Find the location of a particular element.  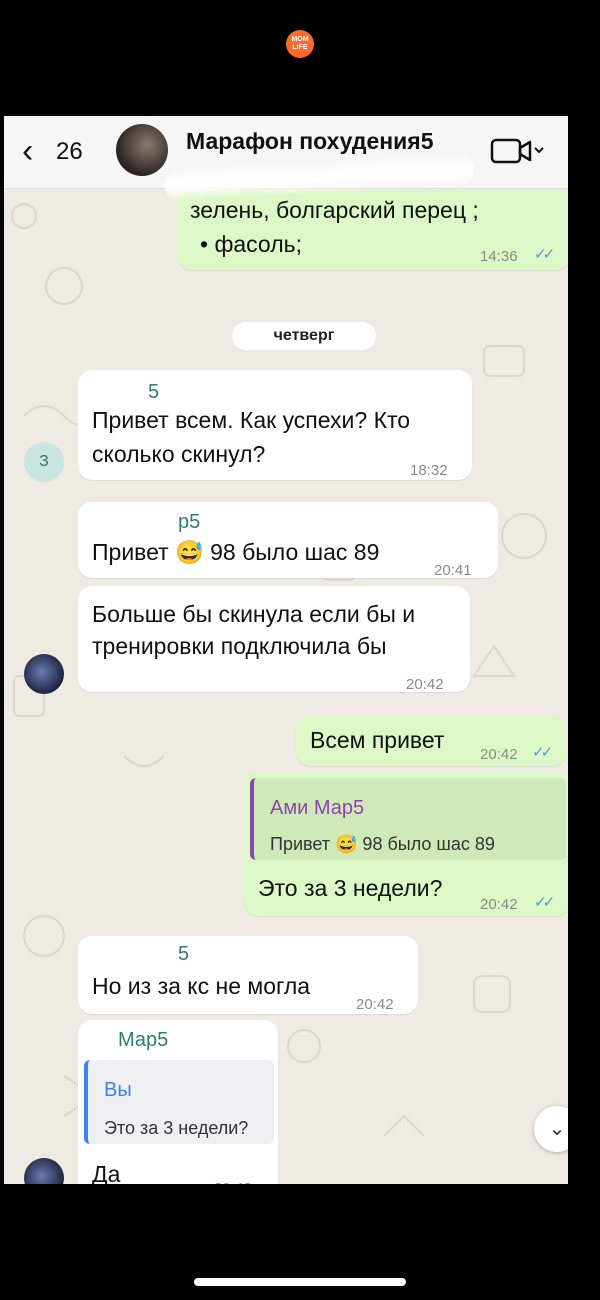

message-text: Да is located at coordinates (106, 1172).